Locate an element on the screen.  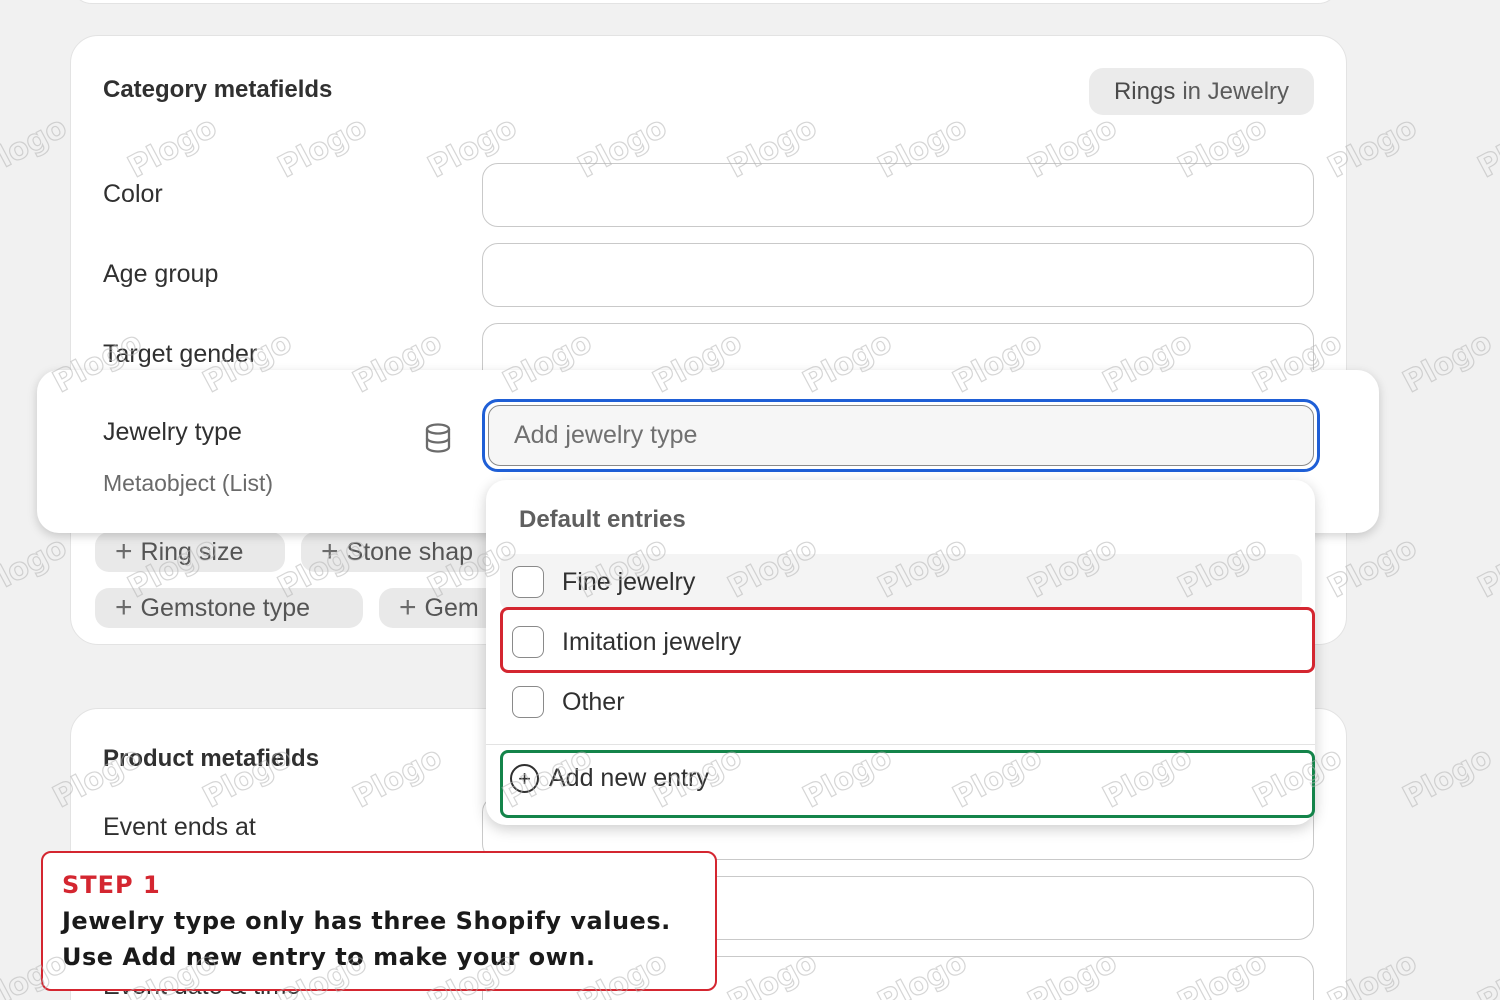
category-badge: Rings in Jewelry is located at coordinates (1201, 91).